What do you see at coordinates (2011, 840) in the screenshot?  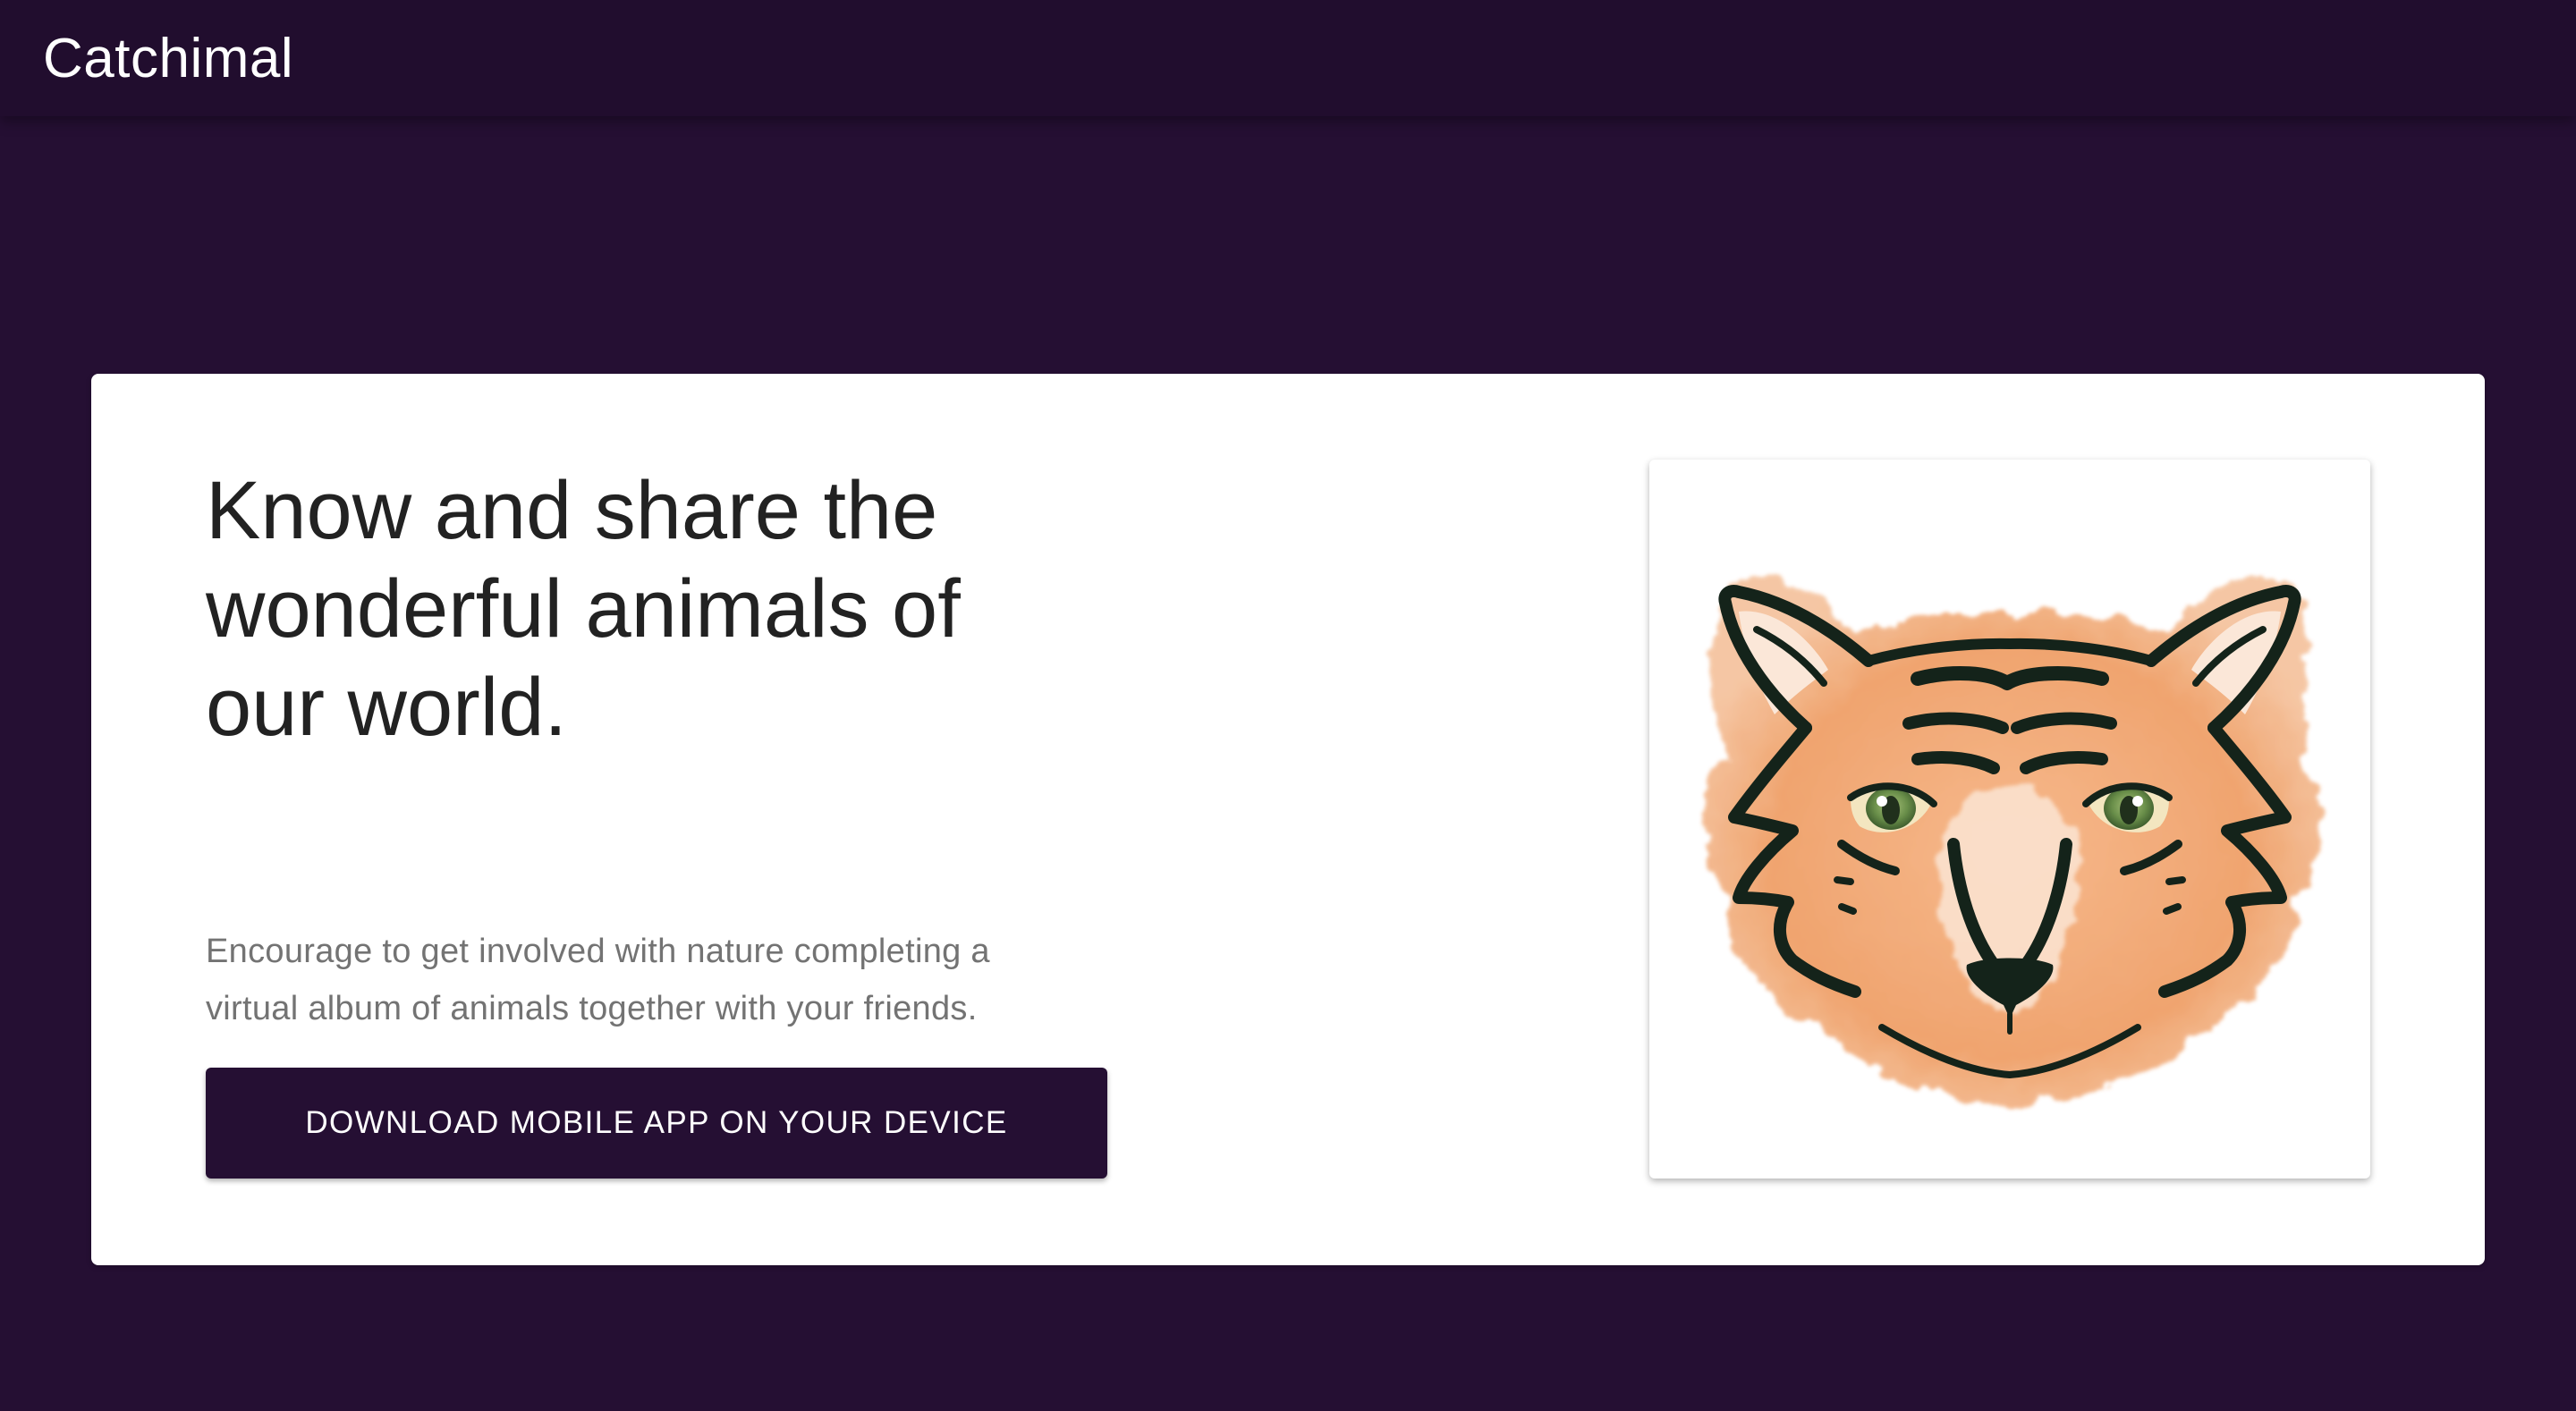 I see `tiger-face-icon` at bounding box center [2011, 840].